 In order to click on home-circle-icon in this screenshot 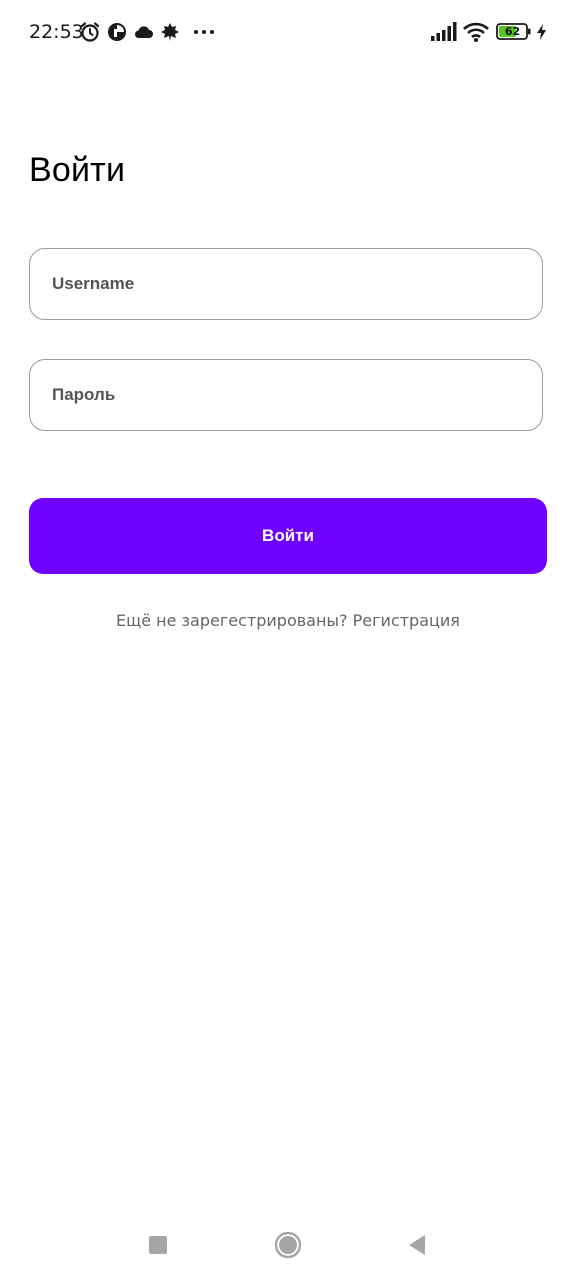, I will do `click(288, 1245)`.